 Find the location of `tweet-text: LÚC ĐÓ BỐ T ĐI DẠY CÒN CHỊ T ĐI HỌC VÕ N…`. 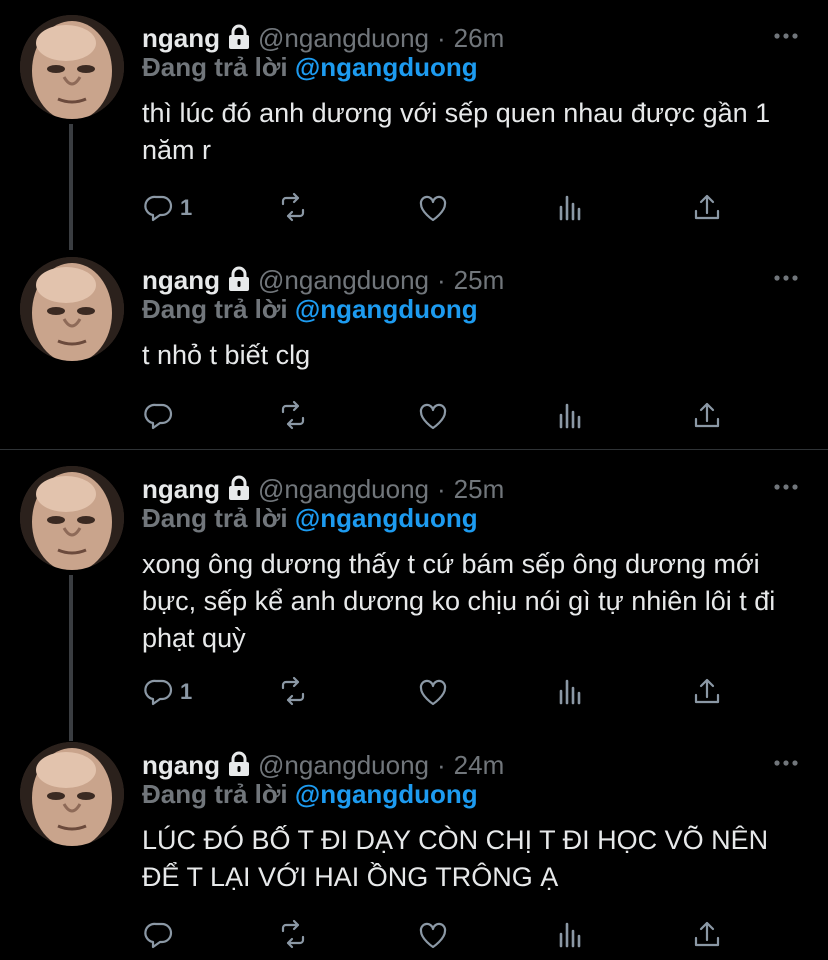

tweet-text: LÚC ĐÓ BỐ T ĐI DẠY CÒN CHỊ T ĐI HỌC VÕ N… is located at coordinates (455, 858).